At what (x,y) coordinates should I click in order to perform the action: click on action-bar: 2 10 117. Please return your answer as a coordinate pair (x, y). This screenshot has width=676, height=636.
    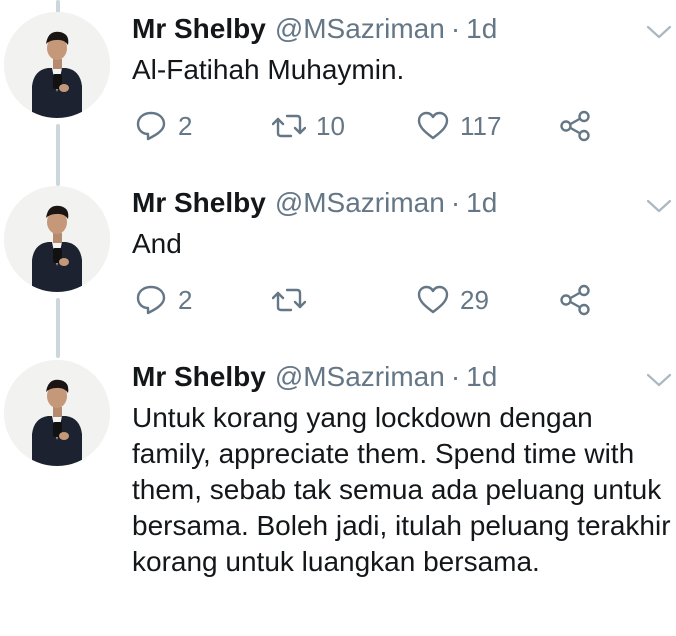
    Looking at the image, I should click on (392, 126).